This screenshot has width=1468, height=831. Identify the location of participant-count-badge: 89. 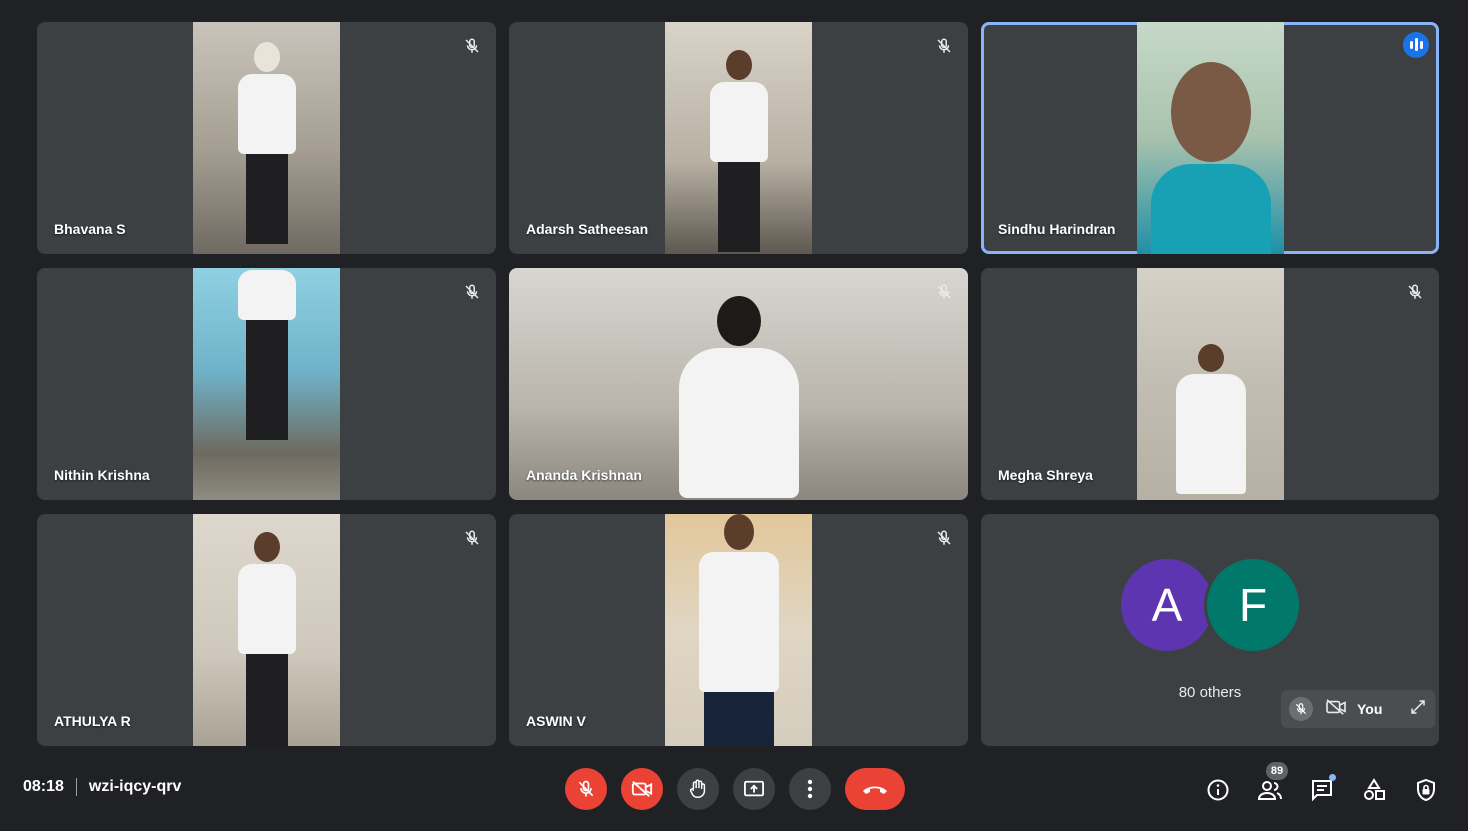
(1277, 771).